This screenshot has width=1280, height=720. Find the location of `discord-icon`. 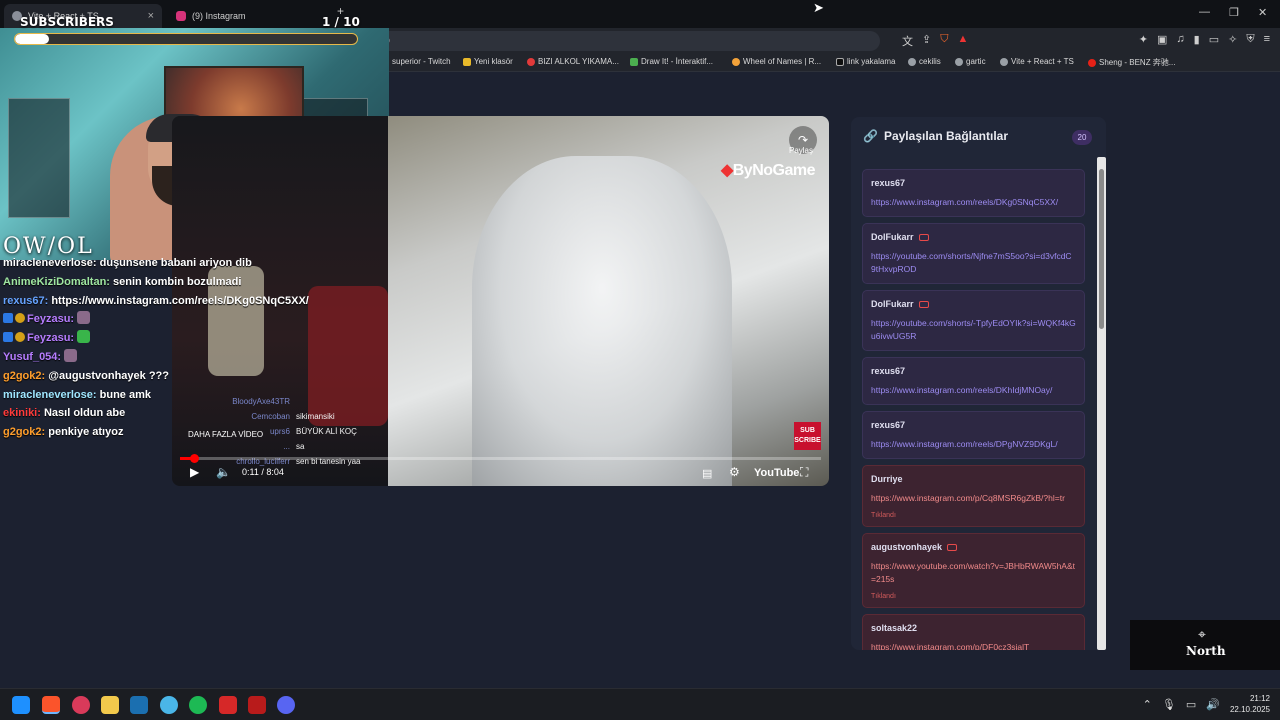

discord-icon is located at coordinates (286, 705).